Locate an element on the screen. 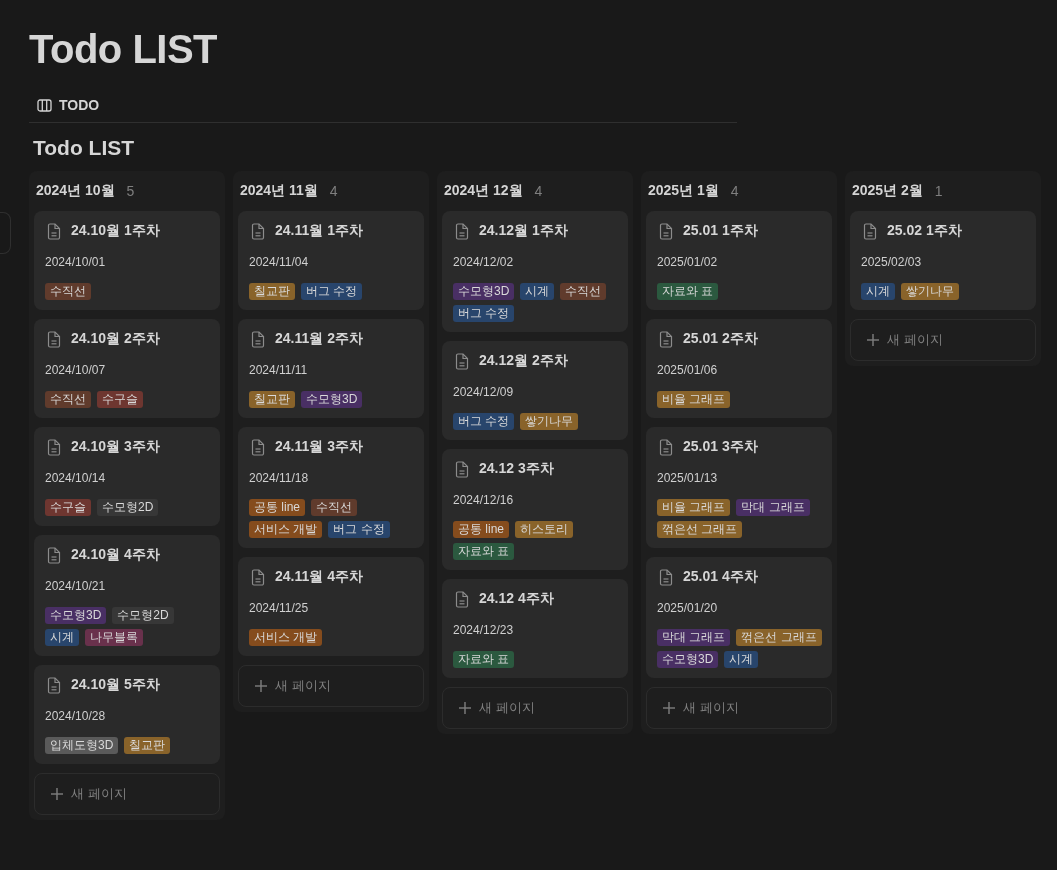  card-title: 24.10월 1주차 is located at coordinates (115, 231).